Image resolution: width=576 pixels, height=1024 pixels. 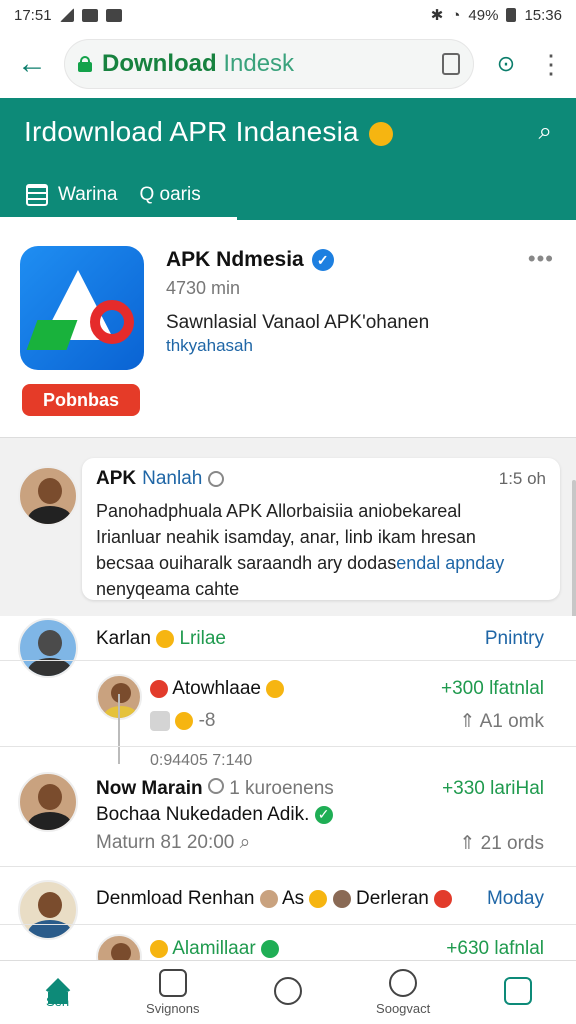 What do you see at coordinates (483, 15) in the screenshot?
I see `battery-percent: 49%` at bounding box center [483, 15].